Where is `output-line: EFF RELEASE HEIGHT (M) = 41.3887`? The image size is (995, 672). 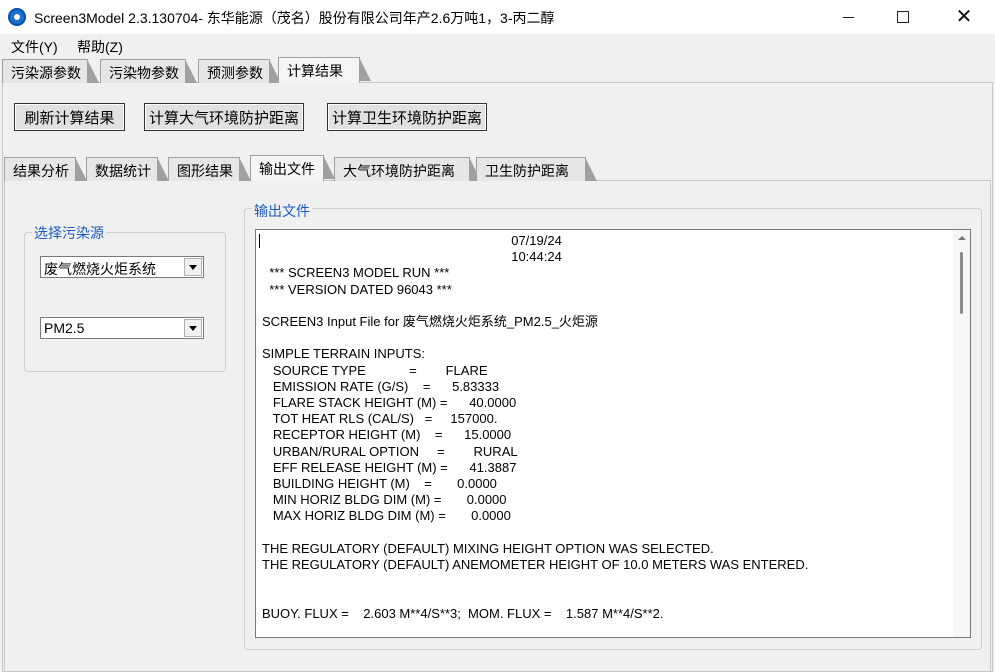
output-line: EFF RELEASE HEIGHT (M) = 41.3887 is located at coordinates (389, 467).